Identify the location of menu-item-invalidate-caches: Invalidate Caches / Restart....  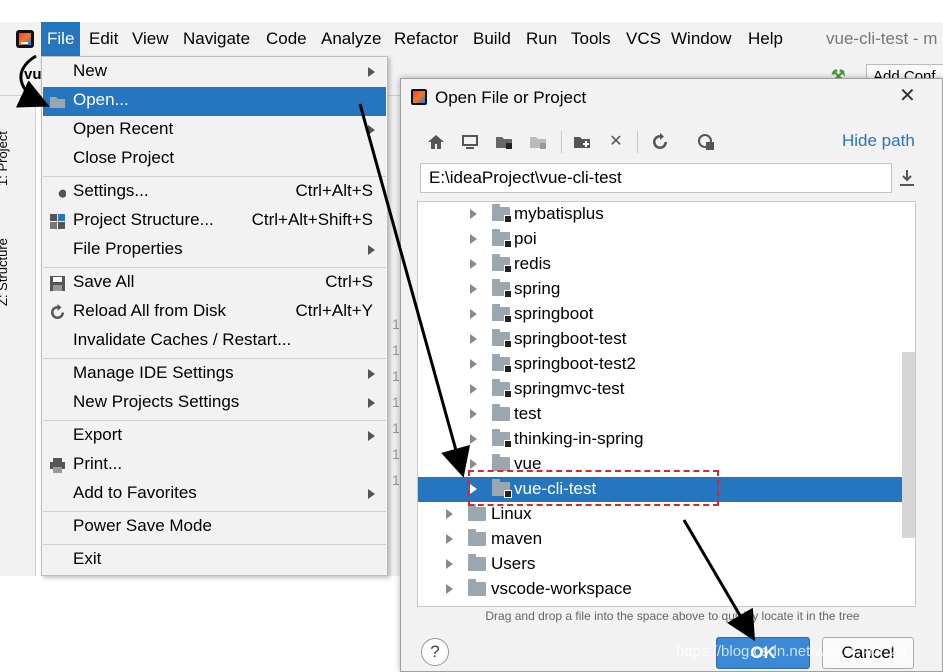
(214, 341).